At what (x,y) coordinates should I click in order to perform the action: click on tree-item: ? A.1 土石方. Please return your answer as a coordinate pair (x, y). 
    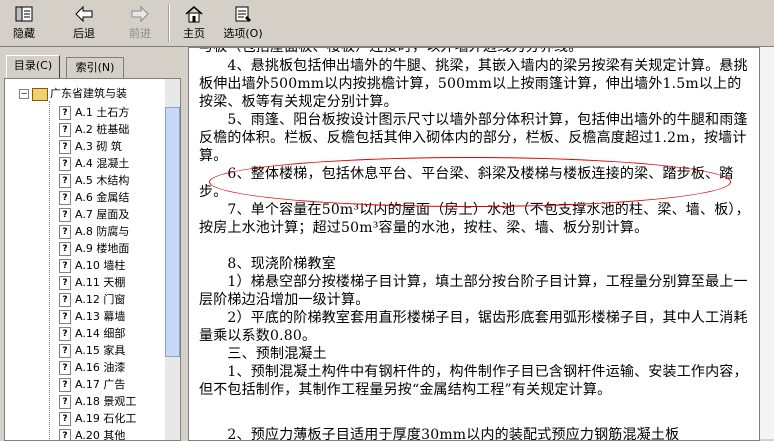
    Looking at the image, I should click on (109, 112).